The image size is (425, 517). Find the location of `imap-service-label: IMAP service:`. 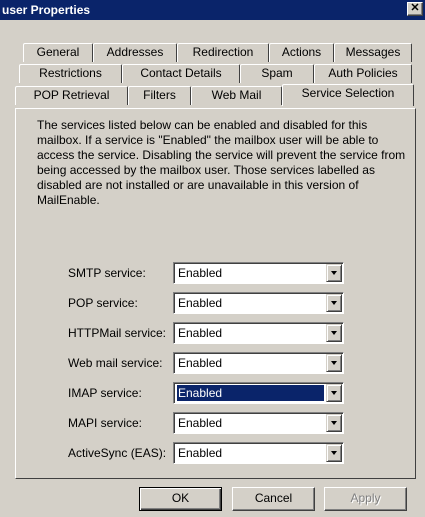

imap-service-label: IMAP service: is located at coordinates (105, 393).